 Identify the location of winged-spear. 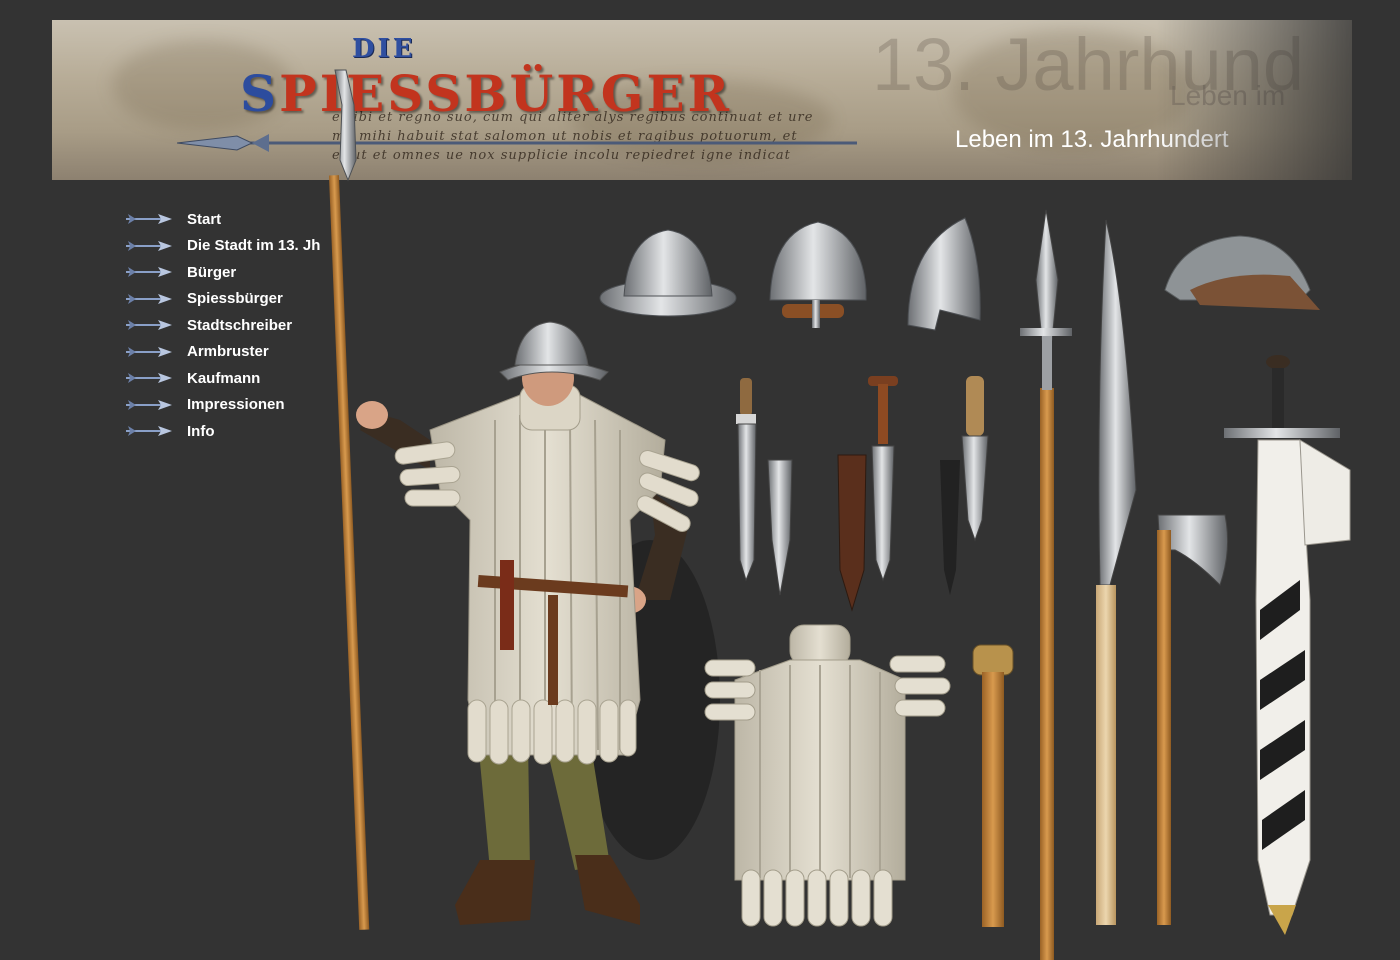
(1046, 584).